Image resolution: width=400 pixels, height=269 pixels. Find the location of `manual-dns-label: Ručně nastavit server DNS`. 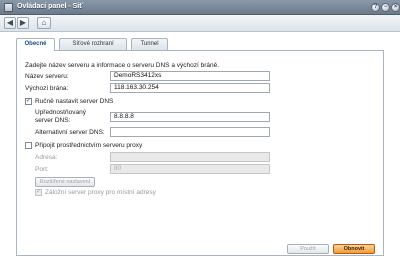

manual-dns-label: Ručně nastavit server DNS is located at coordinates (74, 101).